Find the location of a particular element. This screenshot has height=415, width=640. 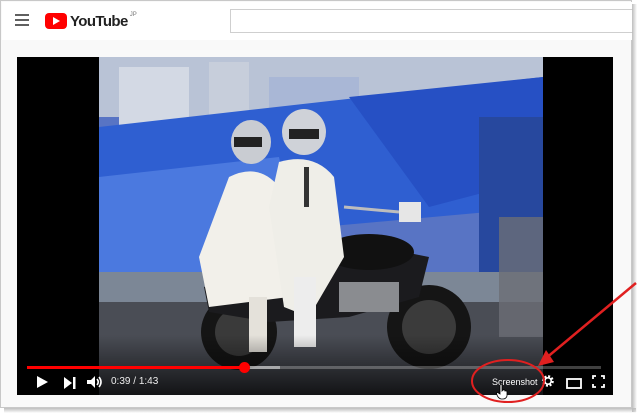

play-button is located at coordinates (42, 382).